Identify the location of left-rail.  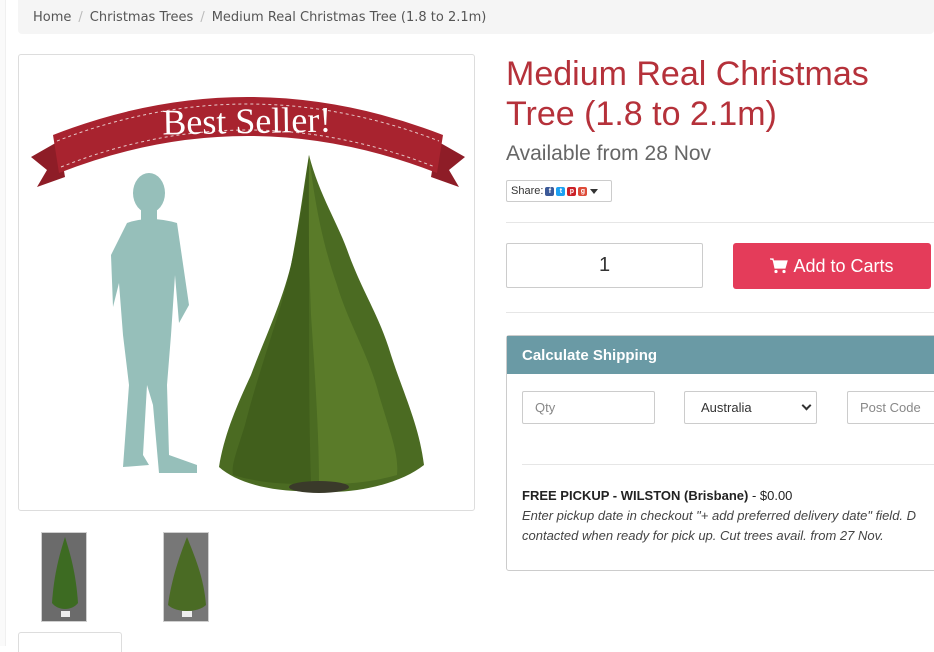
(3, 323).